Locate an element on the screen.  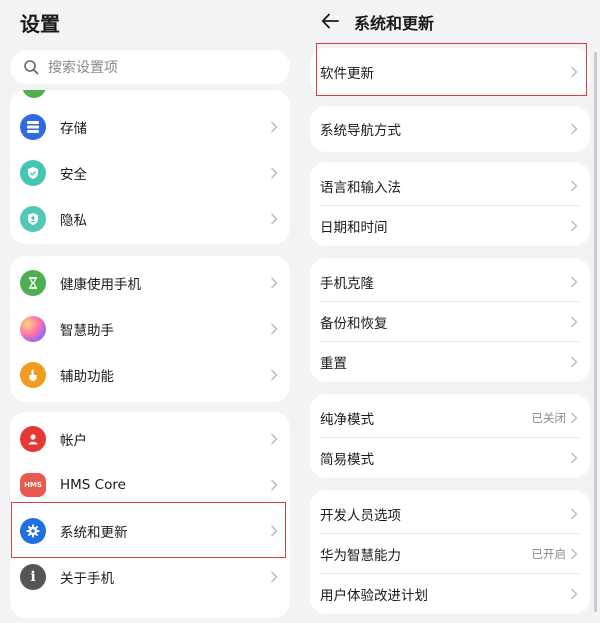
menu-item-date-time: 日期和时间 is located at coordinates (450, 226).